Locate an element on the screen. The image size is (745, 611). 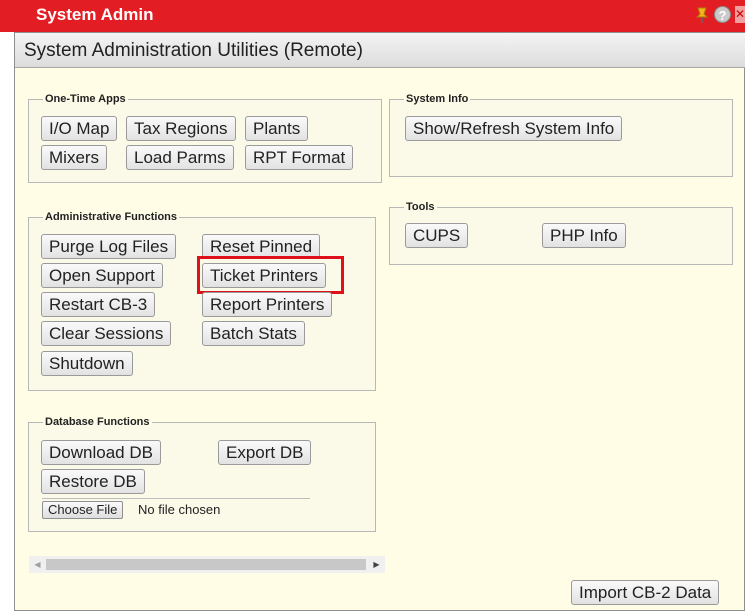
batch-stats-button: Batch Stats is located at coordinates (253, 333).